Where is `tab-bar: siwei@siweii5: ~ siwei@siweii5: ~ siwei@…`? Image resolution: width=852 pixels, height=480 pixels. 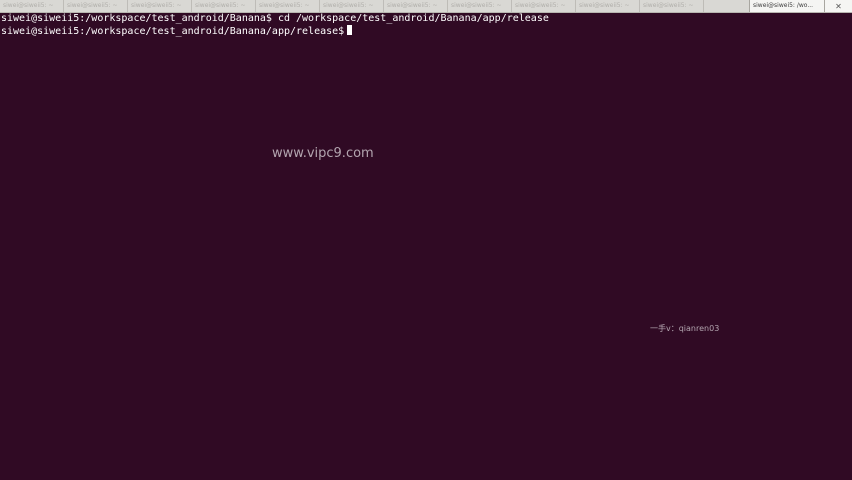 tab-bar: siwei@siweii5: ~ siwei@siweii5: ~ siwei@… is located at coordinates (426, 6).